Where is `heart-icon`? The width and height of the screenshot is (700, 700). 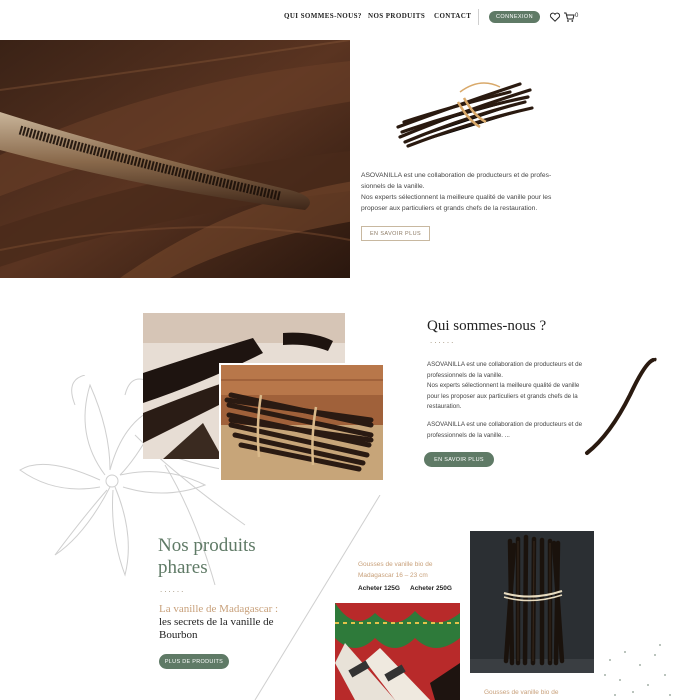
heart-icon is located at coordinates (555, 17).